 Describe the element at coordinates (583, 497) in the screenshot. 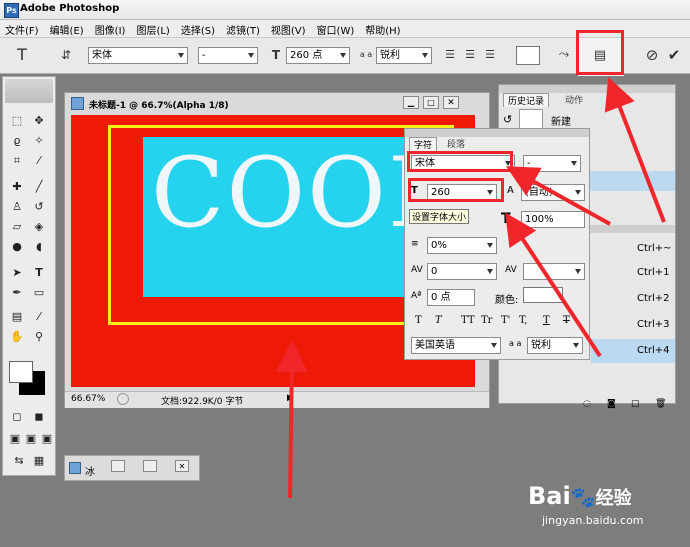

I see `paw-icon: 🐾` at that location.